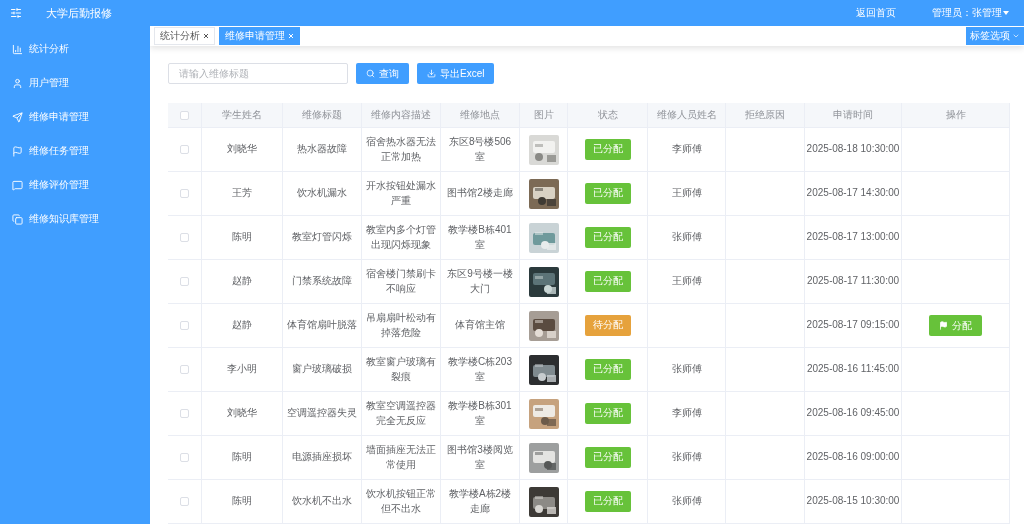 The image size is (1024, 524). What do you see at coordinates (480, 115) in the screenshot?
I see `column-header: 维修地点` at bounding box center [480, 115].